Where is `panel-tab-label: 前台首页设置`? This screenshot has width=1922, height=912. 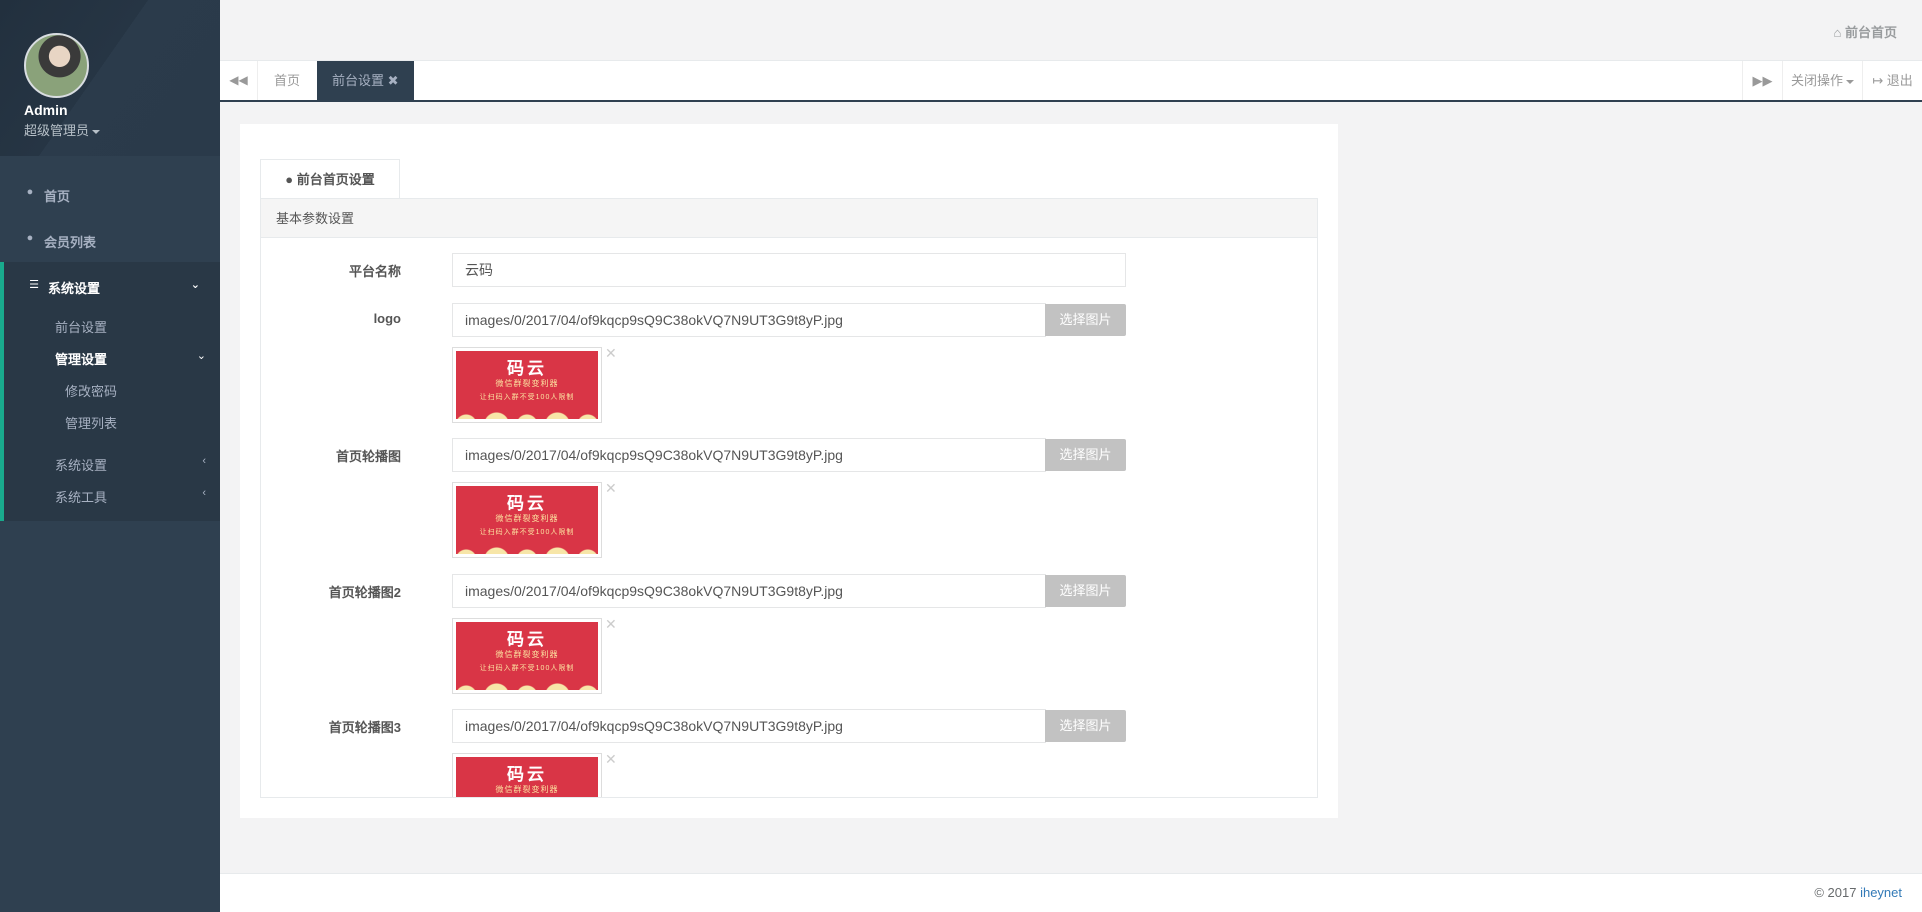
panel-tab-label: 前台首页设置 is located at coordinates (335, 179).